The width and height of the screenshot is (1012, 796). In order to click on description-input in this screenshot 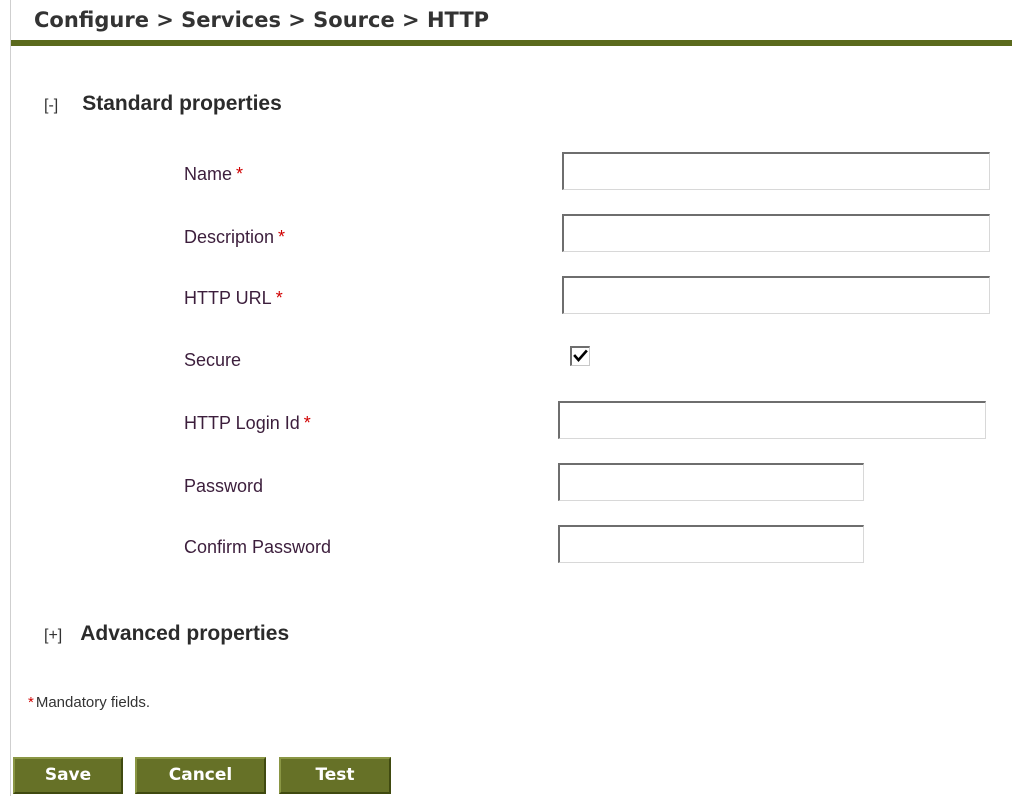, I will do `click(776, 233)`.